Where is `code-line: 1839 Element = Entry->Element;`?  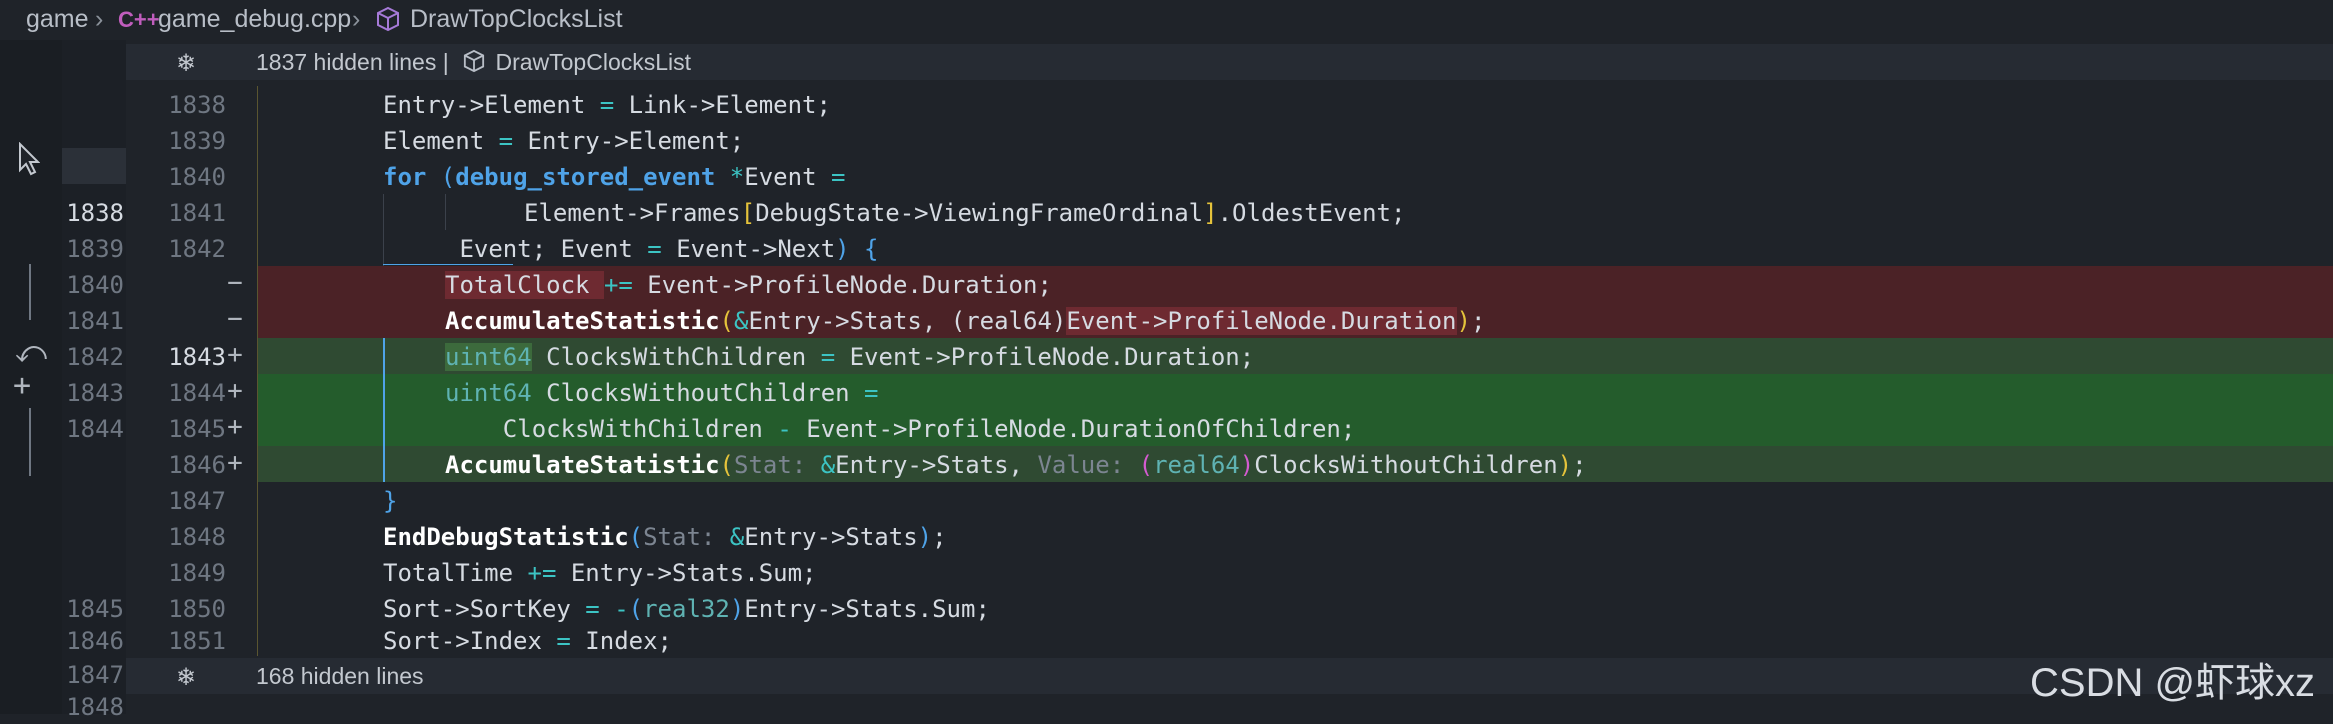
code-line: 1839 Element = Entry->Element; is located at coordinates (1166, 140).